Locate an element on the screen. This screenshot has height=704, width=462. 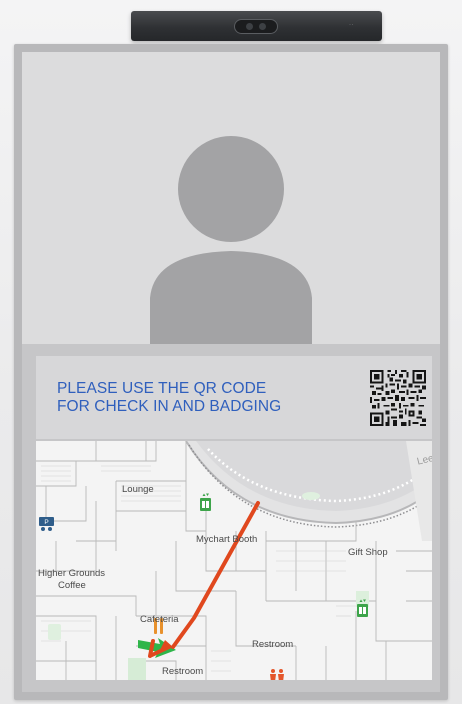
checkin-message-line1: PLEASE USE THE QR CODE is located at coordinates (162, 388).